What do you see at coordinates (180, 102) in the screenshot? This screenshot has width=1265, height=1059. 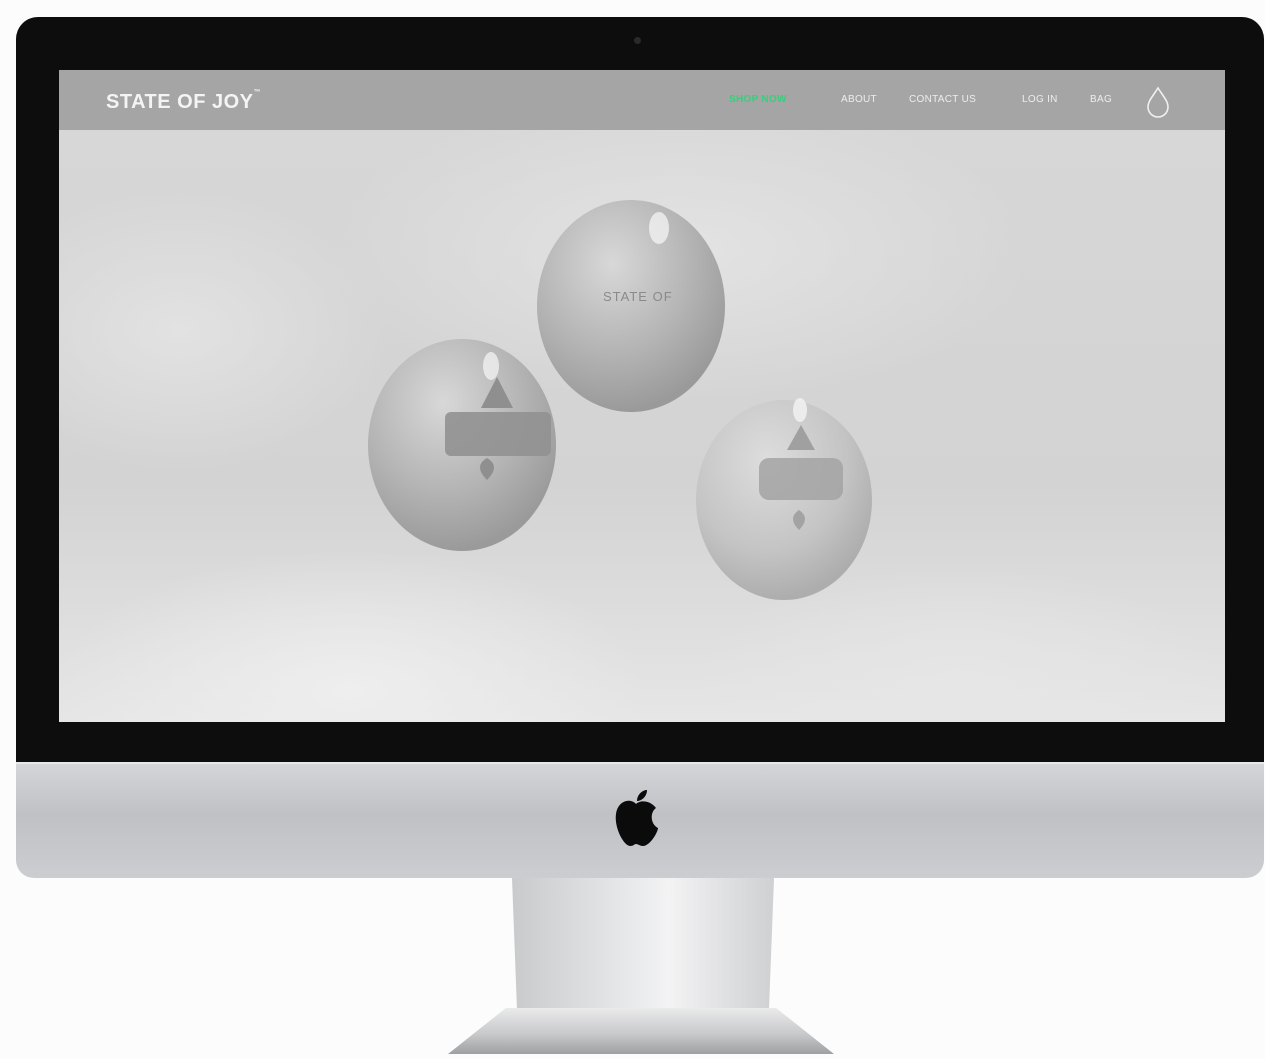 I see `site-logo-text: STATE OF JOY` at bounding box center [180, 102].